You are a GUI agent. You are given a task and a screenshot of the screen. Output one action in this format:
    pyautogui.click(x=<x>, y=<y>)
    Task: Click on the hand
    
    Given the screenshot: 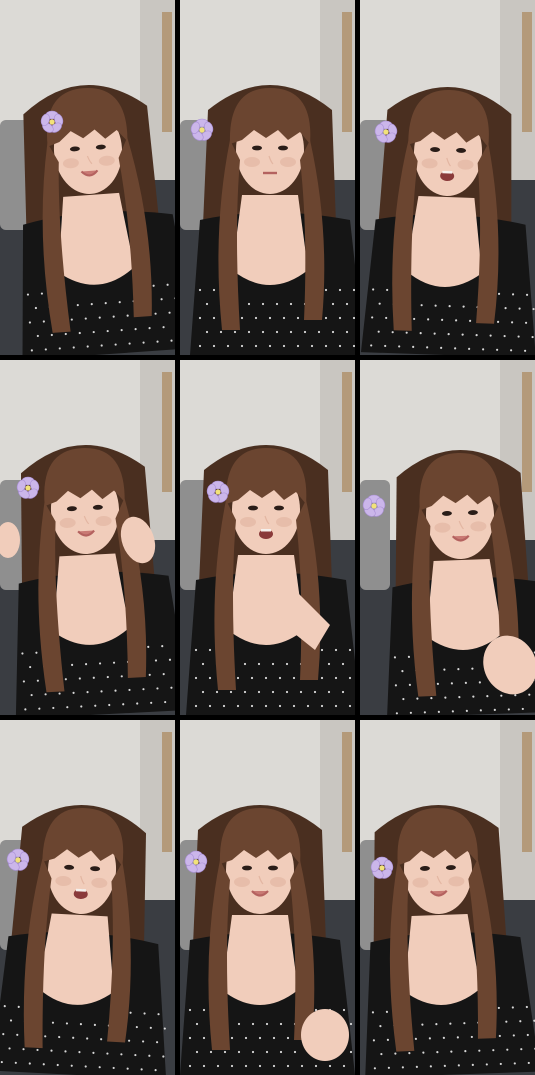 What is the action you would take?
    pyautogui.click(x=325, y=1035)
    